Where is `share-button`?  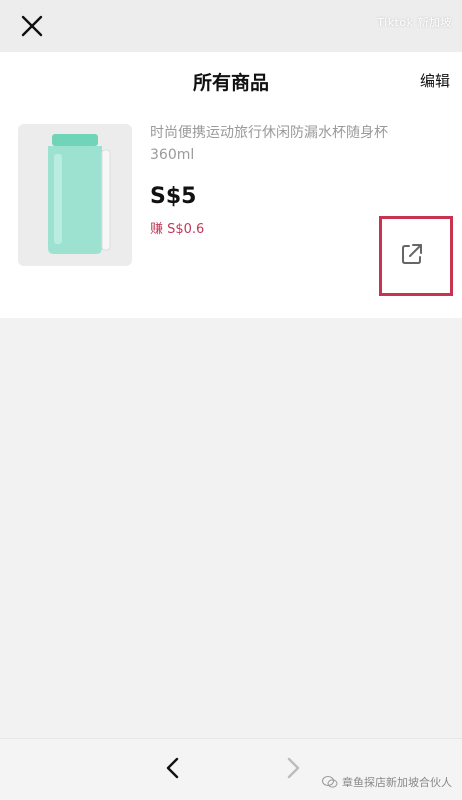 share-button is located at coordinates (412, 254).